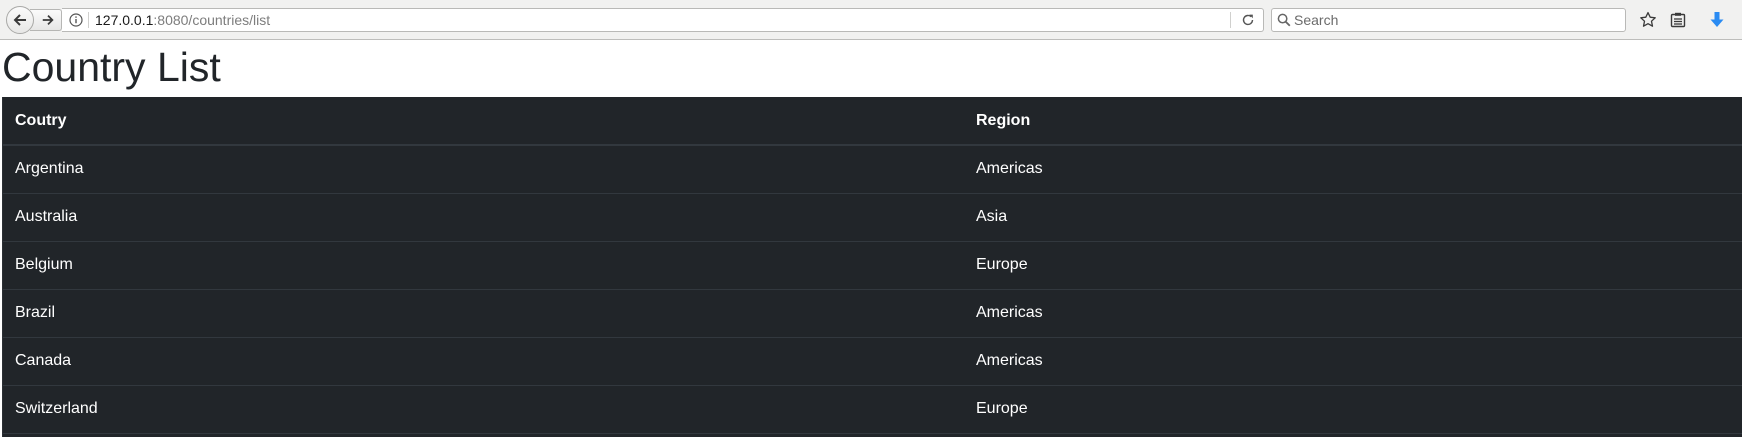 The image size is (1742, 437). Describe the element at coordinates (483, 217) in the screenshot. I see `country-cell: Australia` at that location.